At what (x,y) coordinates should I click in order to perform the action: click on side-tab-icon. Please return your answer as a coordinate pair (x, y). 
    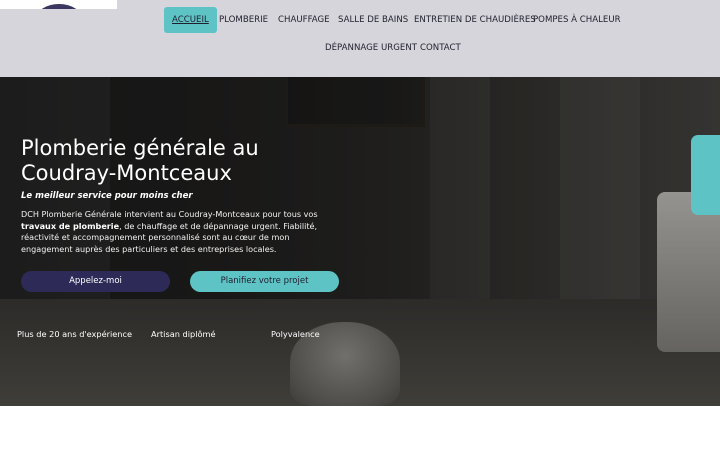
    Looking at the image, I should click on (705, 175).